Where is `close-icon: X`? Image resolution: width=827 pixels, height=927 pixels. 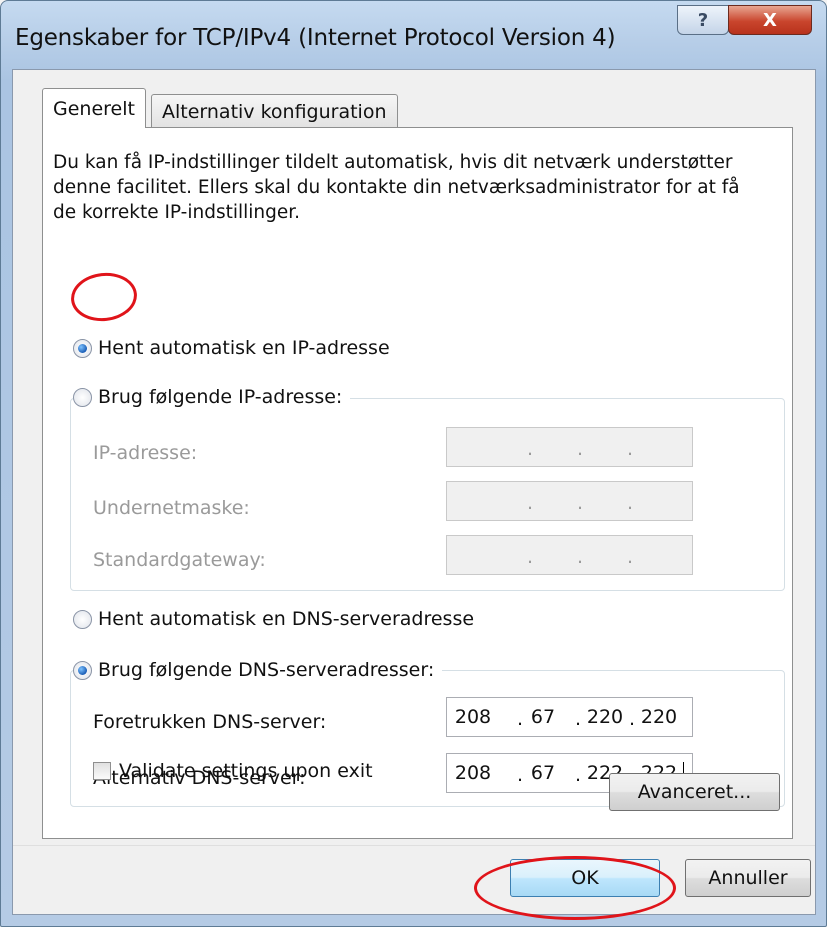 close-icon: X is located at coordinates (770, 20).